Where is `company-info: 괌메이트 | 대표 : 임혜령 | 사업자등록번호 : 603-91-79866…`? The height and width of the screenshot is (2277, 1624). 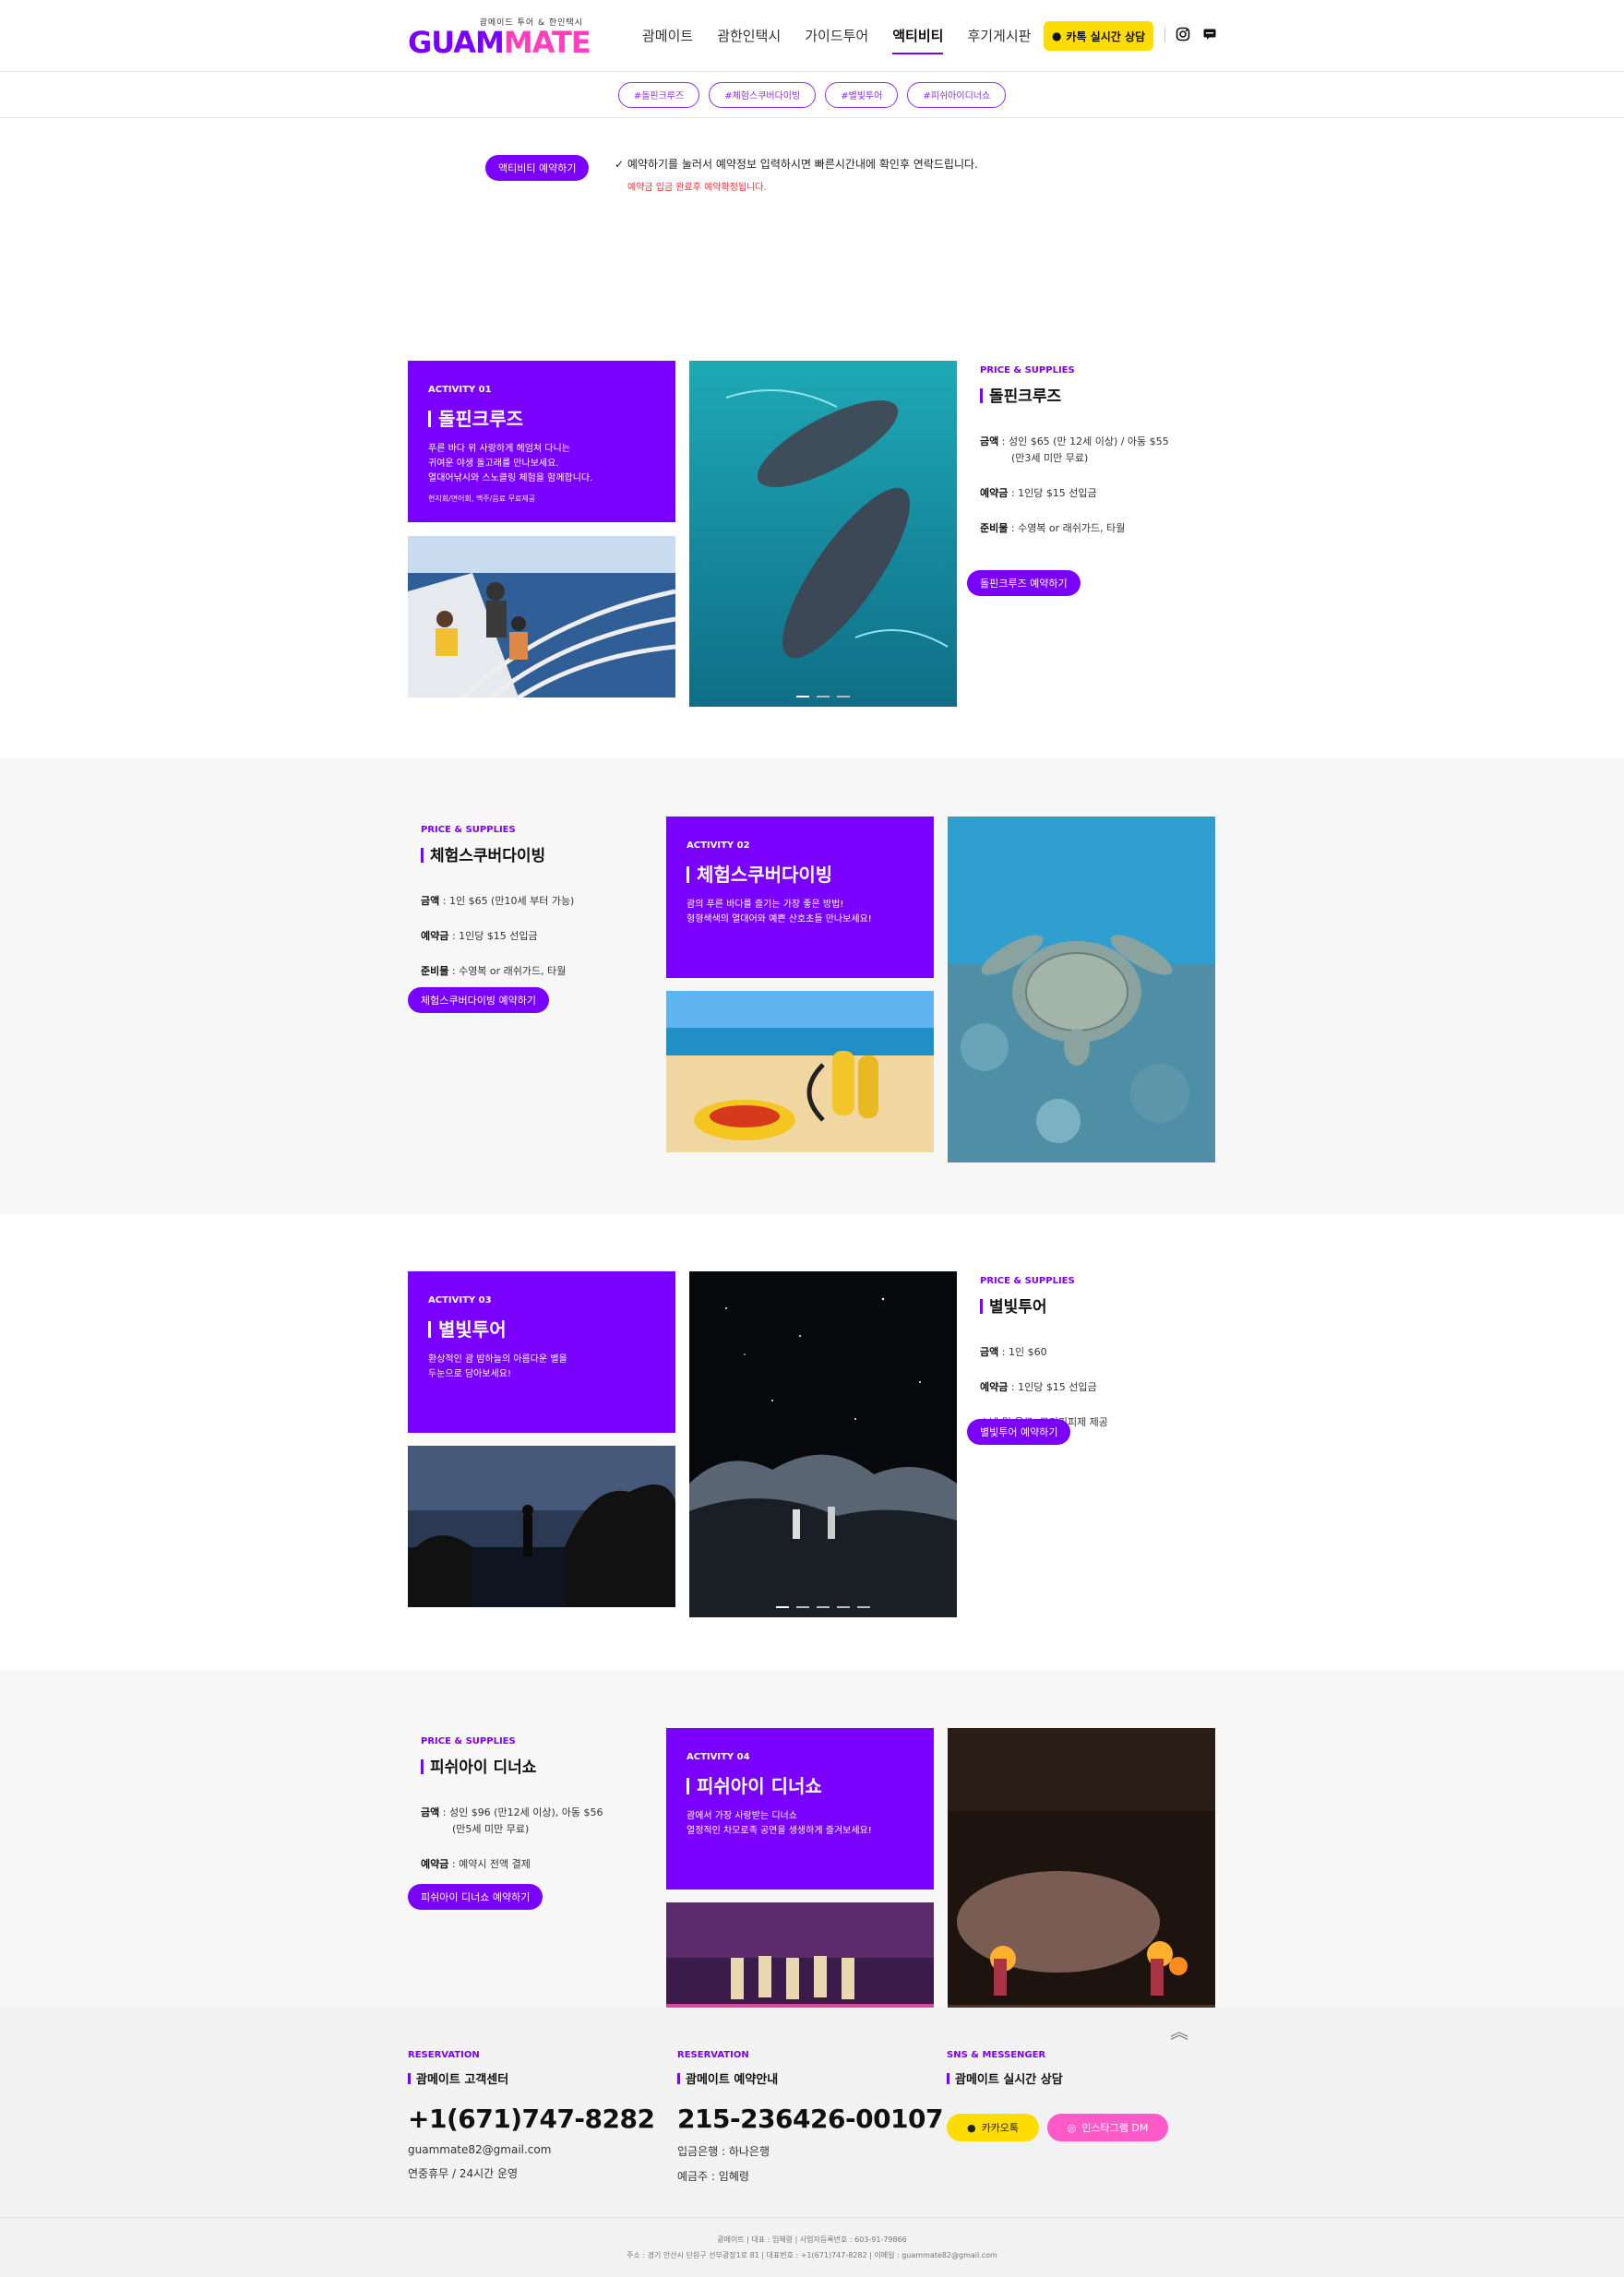 company-info: 괌메이트 | 대표 : 임혜령 | 사업자등록번호 : 603-91-79866… is located at coordinates (812, 2247).